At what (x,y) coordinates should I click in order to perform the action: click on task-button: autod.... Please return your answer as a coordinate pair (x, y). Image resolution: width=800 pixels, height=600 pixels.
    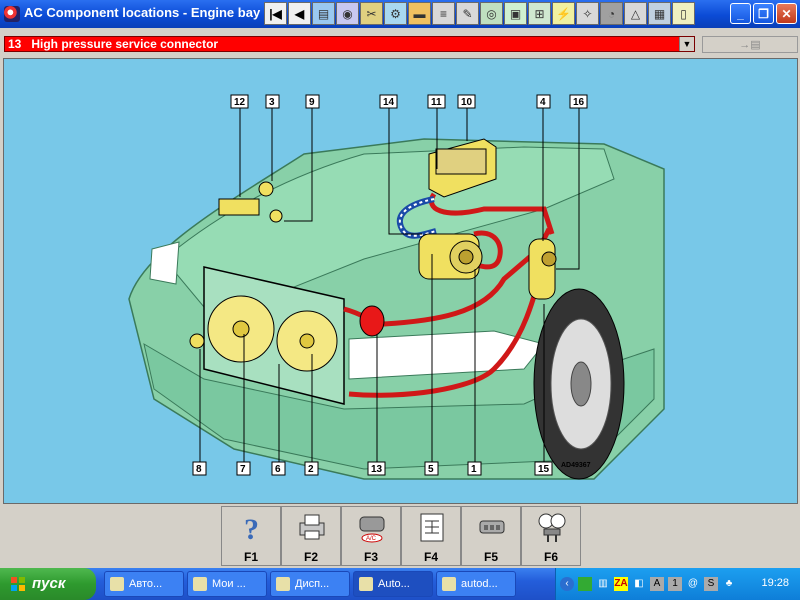
    Looking at the image, I should click on (476, 584).